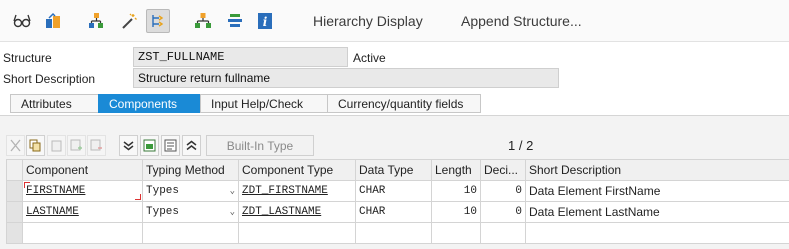 This screenshot has height=249, width=789. Describe the element at coordinates (96, 145) in the screenshot. I see `delete-row-icon` at that location.